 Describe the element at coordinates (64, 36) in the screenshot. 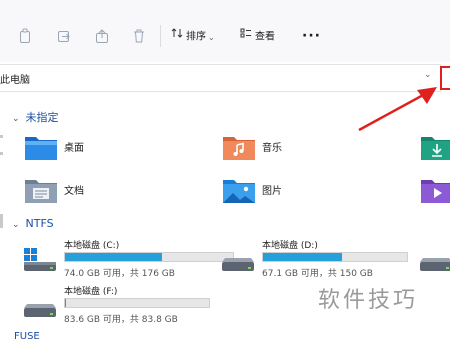

I see `paste-icon` at that location.